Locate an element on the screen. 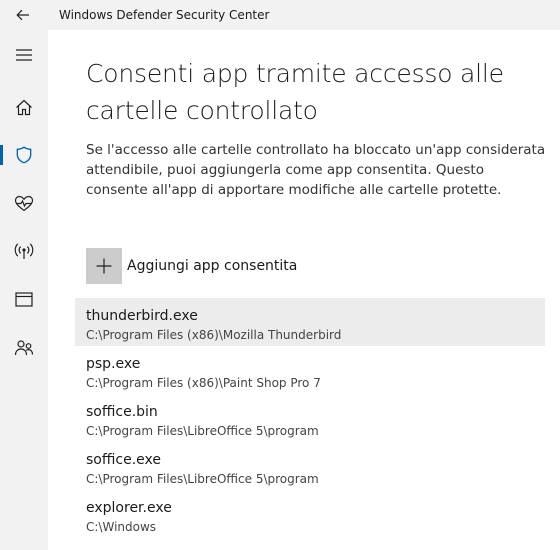 The image size is (560, 550). app-name: psp.exe is located at coordinates (113, 364).